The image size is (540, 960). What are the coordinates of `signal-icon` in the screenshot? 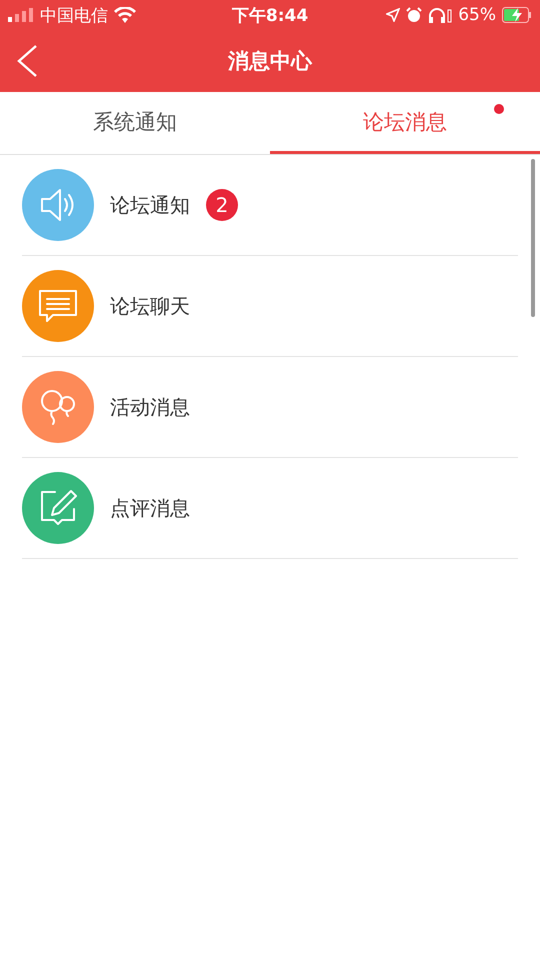 It's located at (21, 15).